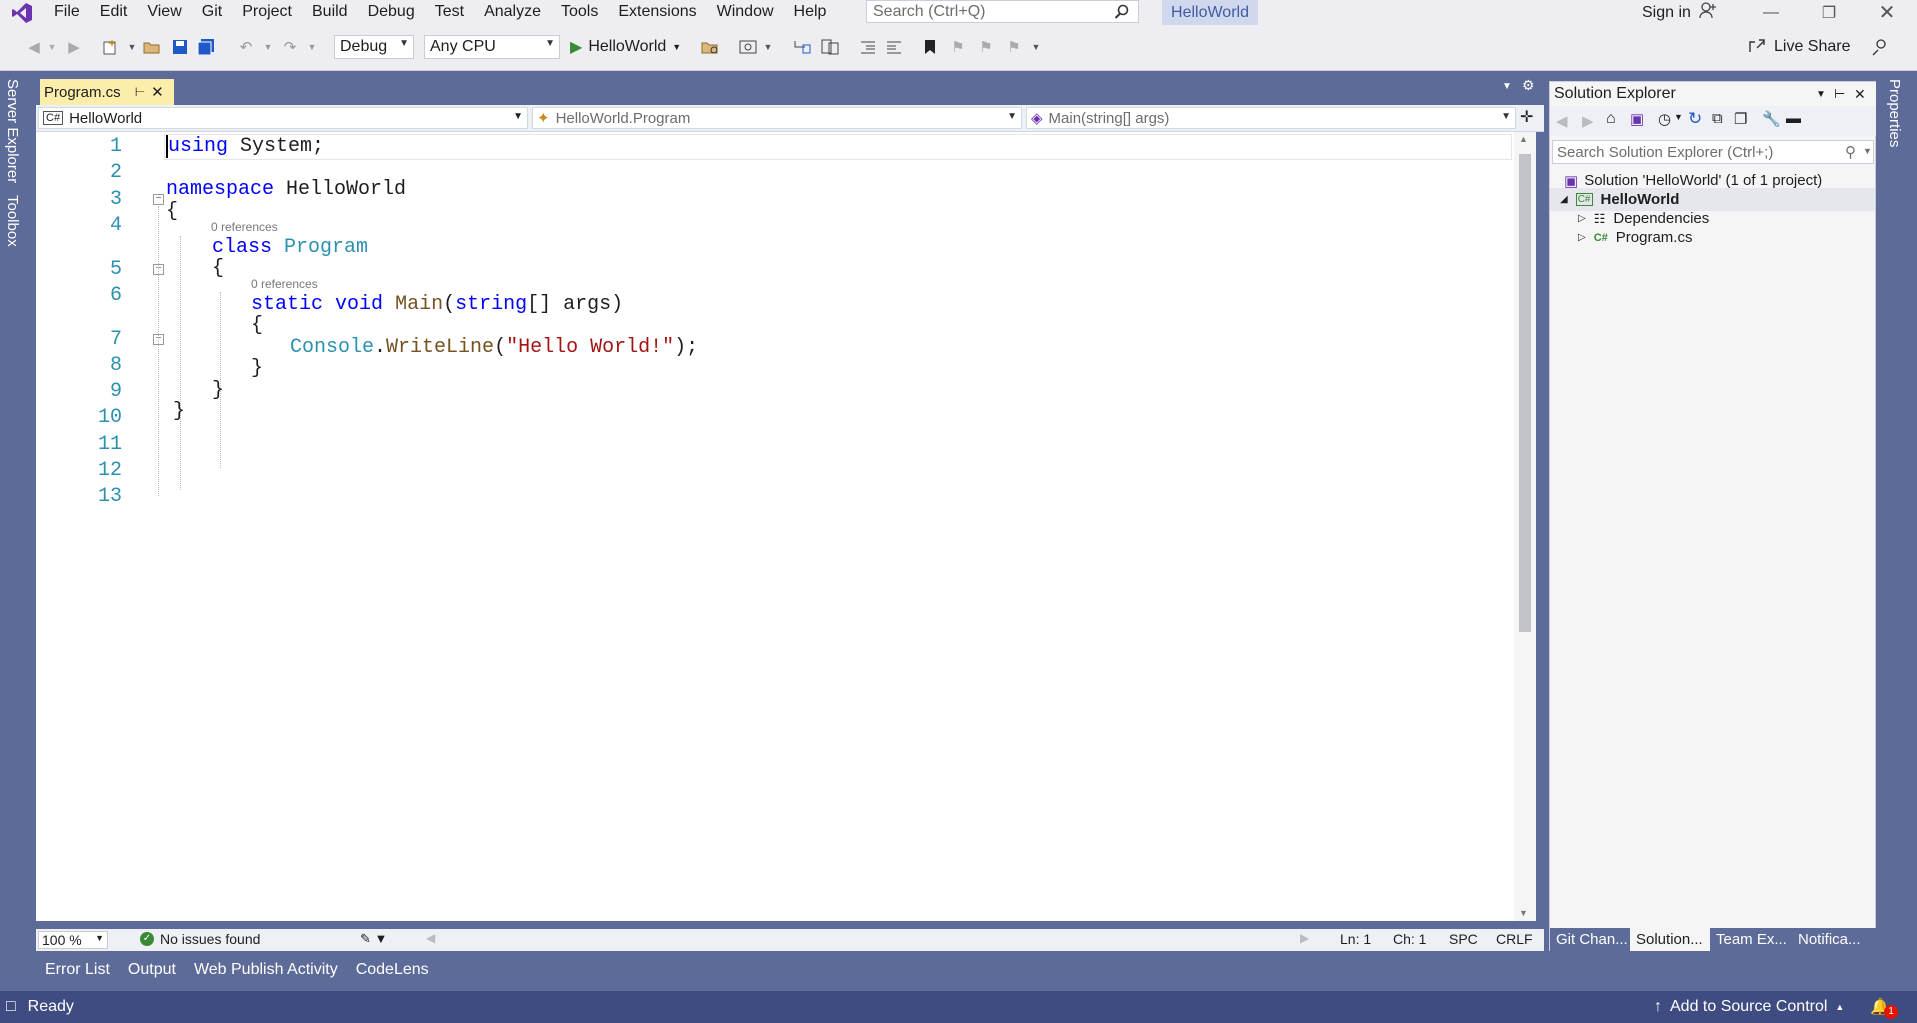  Describe the element at coordinates (1523, 139) in the screenshot. I see `scroll-up-icon: ▲` at that location.